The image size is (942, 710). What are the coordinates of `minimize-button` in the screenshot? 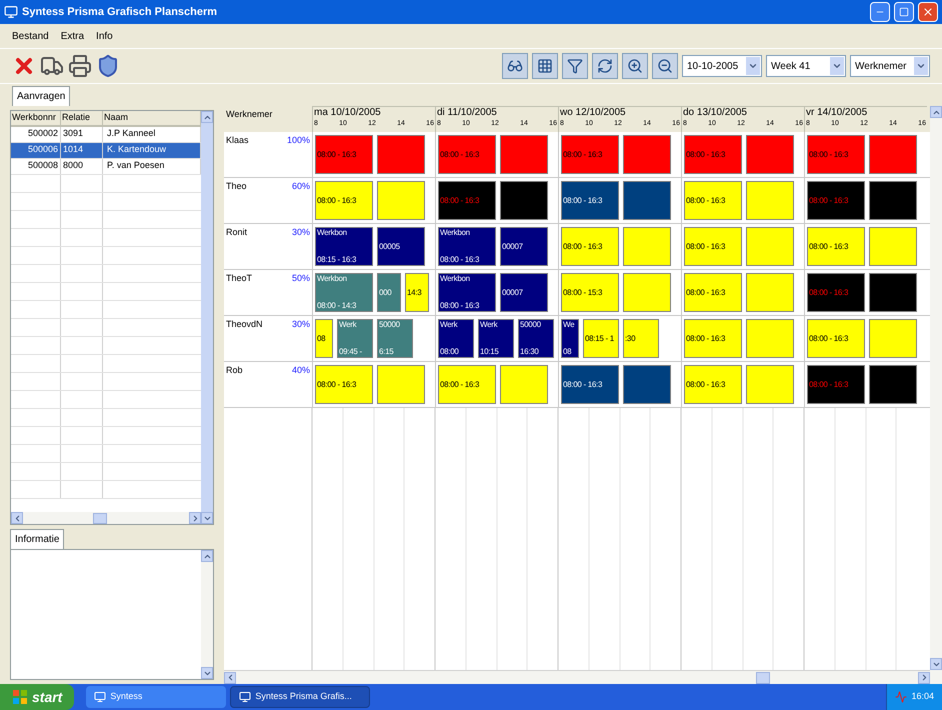 It's located at (880, 12).